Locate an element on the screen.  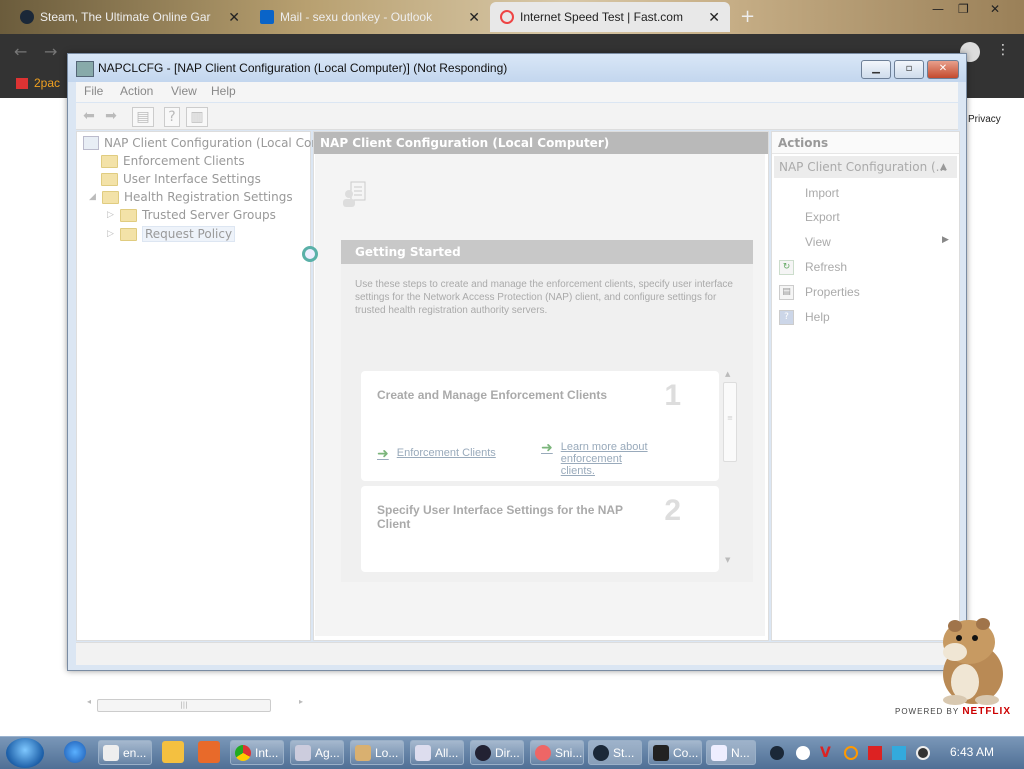
steps-vertical-scrollbar: ▲ ≡ ▼ is located at coordinates (730, 467).